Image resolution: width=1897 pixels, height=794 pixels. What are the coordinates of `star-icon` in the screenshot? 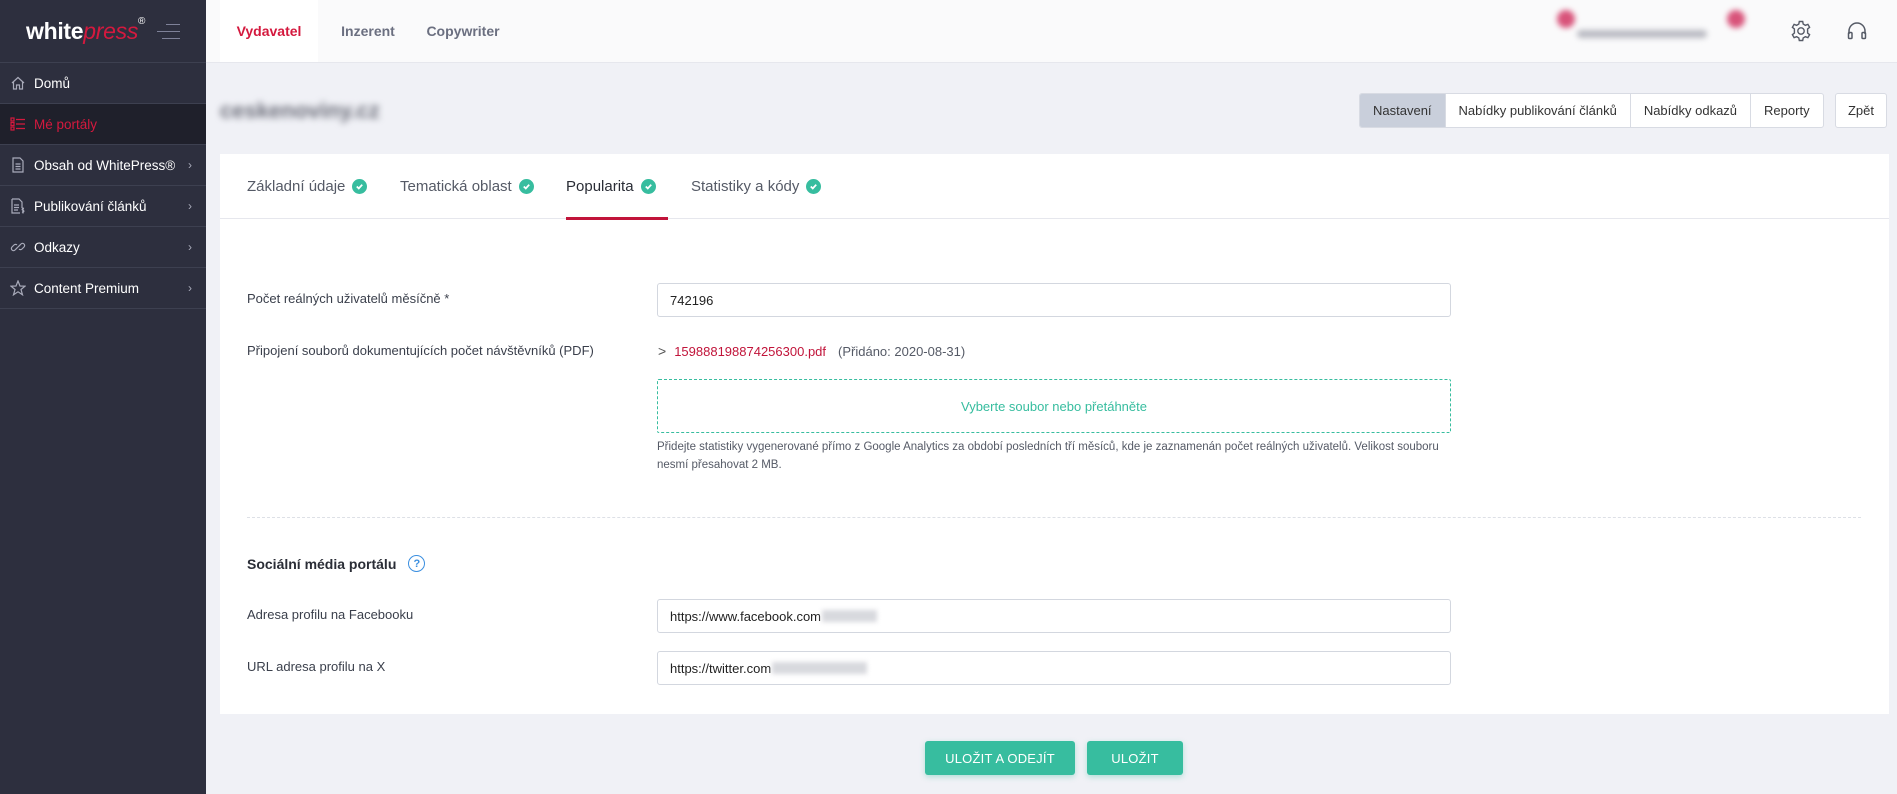 It's located at (18, 288).